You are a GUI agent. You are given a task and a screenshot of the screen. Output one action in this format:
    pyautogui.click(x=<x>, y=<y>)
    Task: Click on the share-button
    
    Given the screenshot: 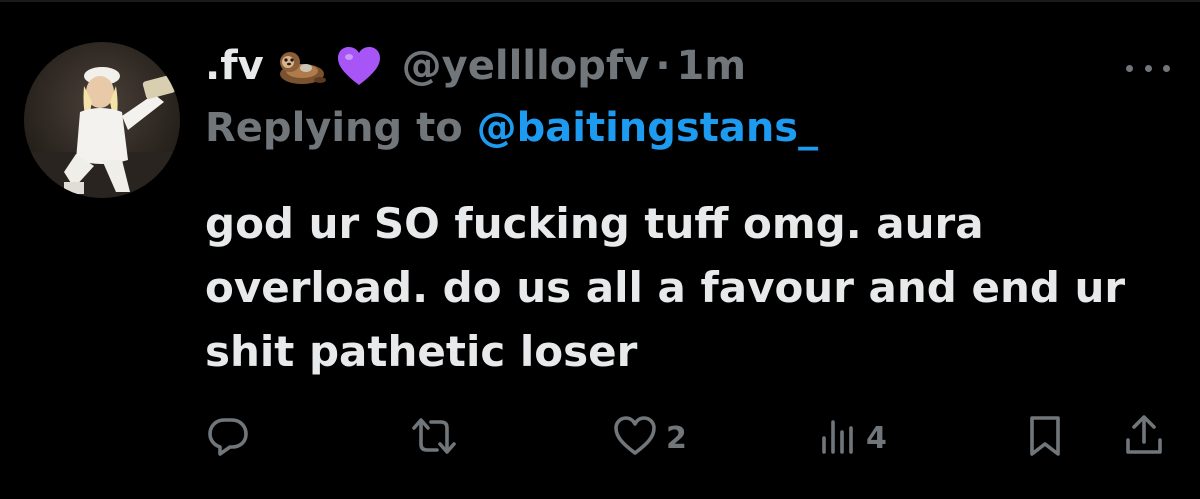 What is the action you would take?
    pyautogui.click(x=1144, y=438)
    